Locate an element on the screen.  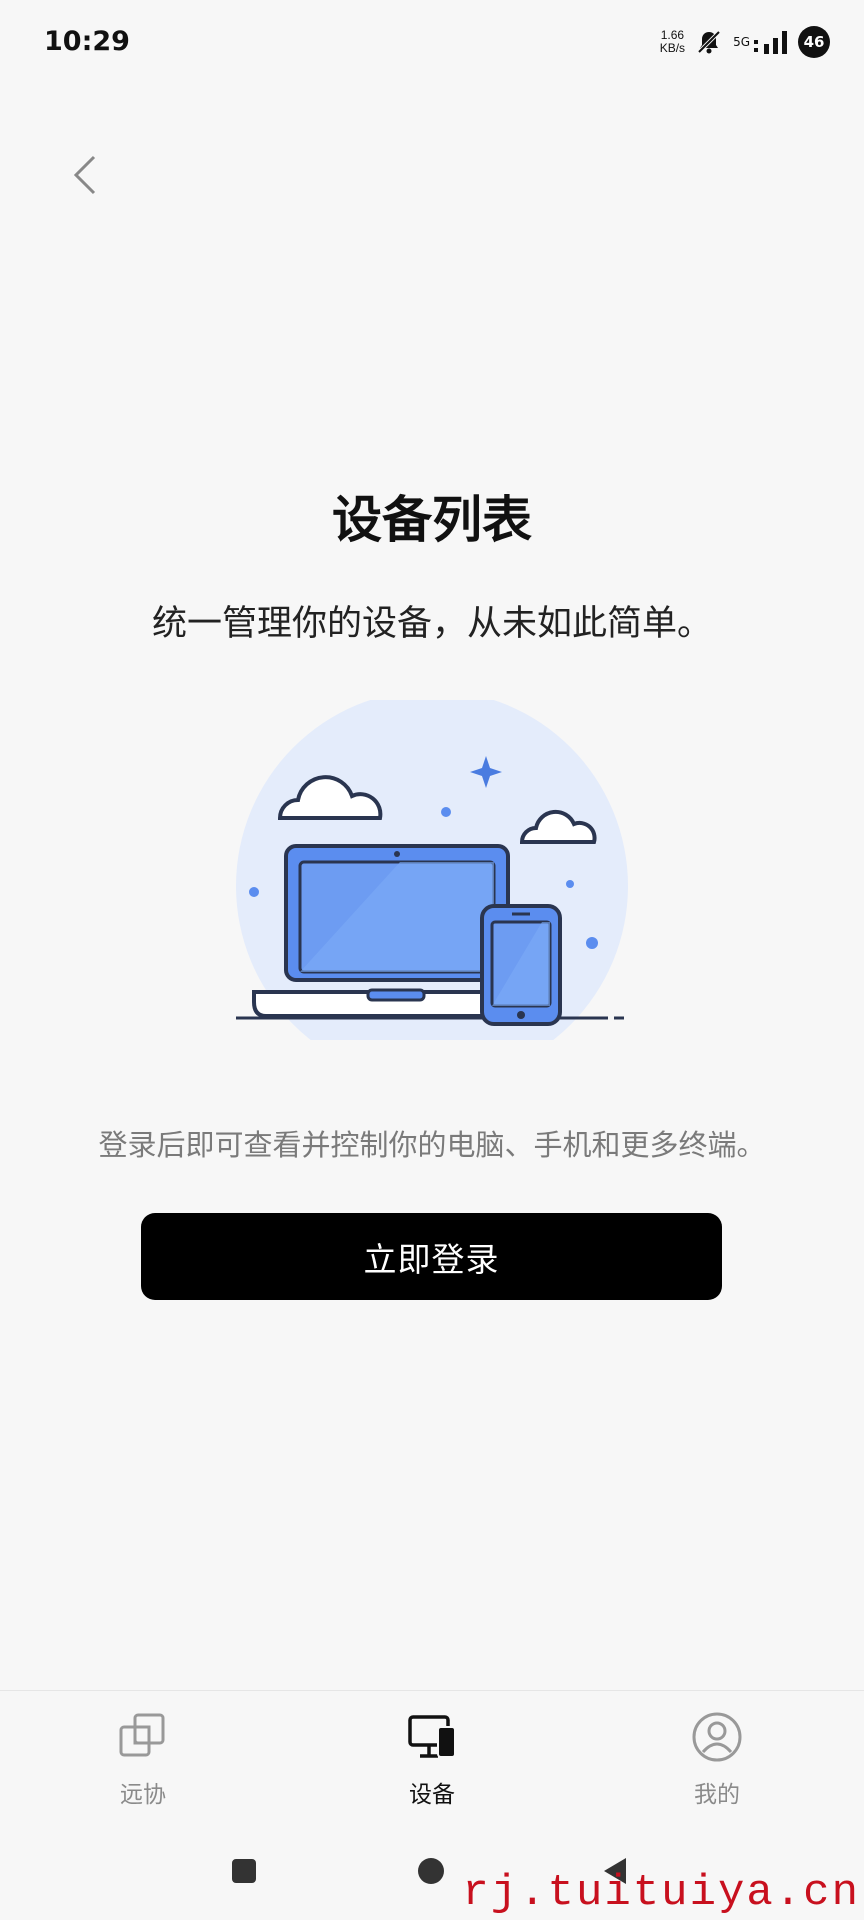
tab-profile: 我的 is located at coordinates (717, 1754).